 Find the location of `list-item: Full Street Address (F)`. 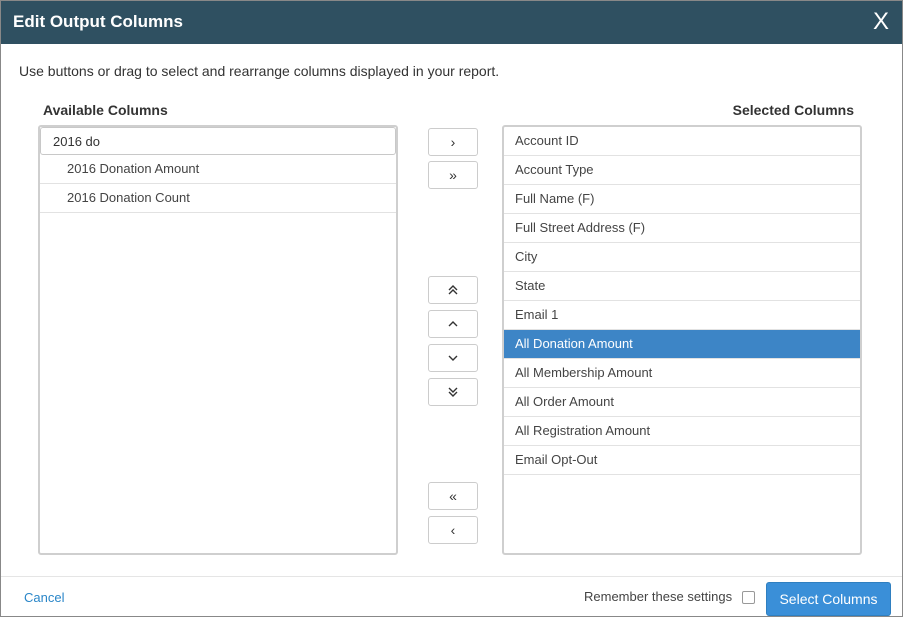

list-item: Full Street Address (F) is located at coordinates (682, 228).